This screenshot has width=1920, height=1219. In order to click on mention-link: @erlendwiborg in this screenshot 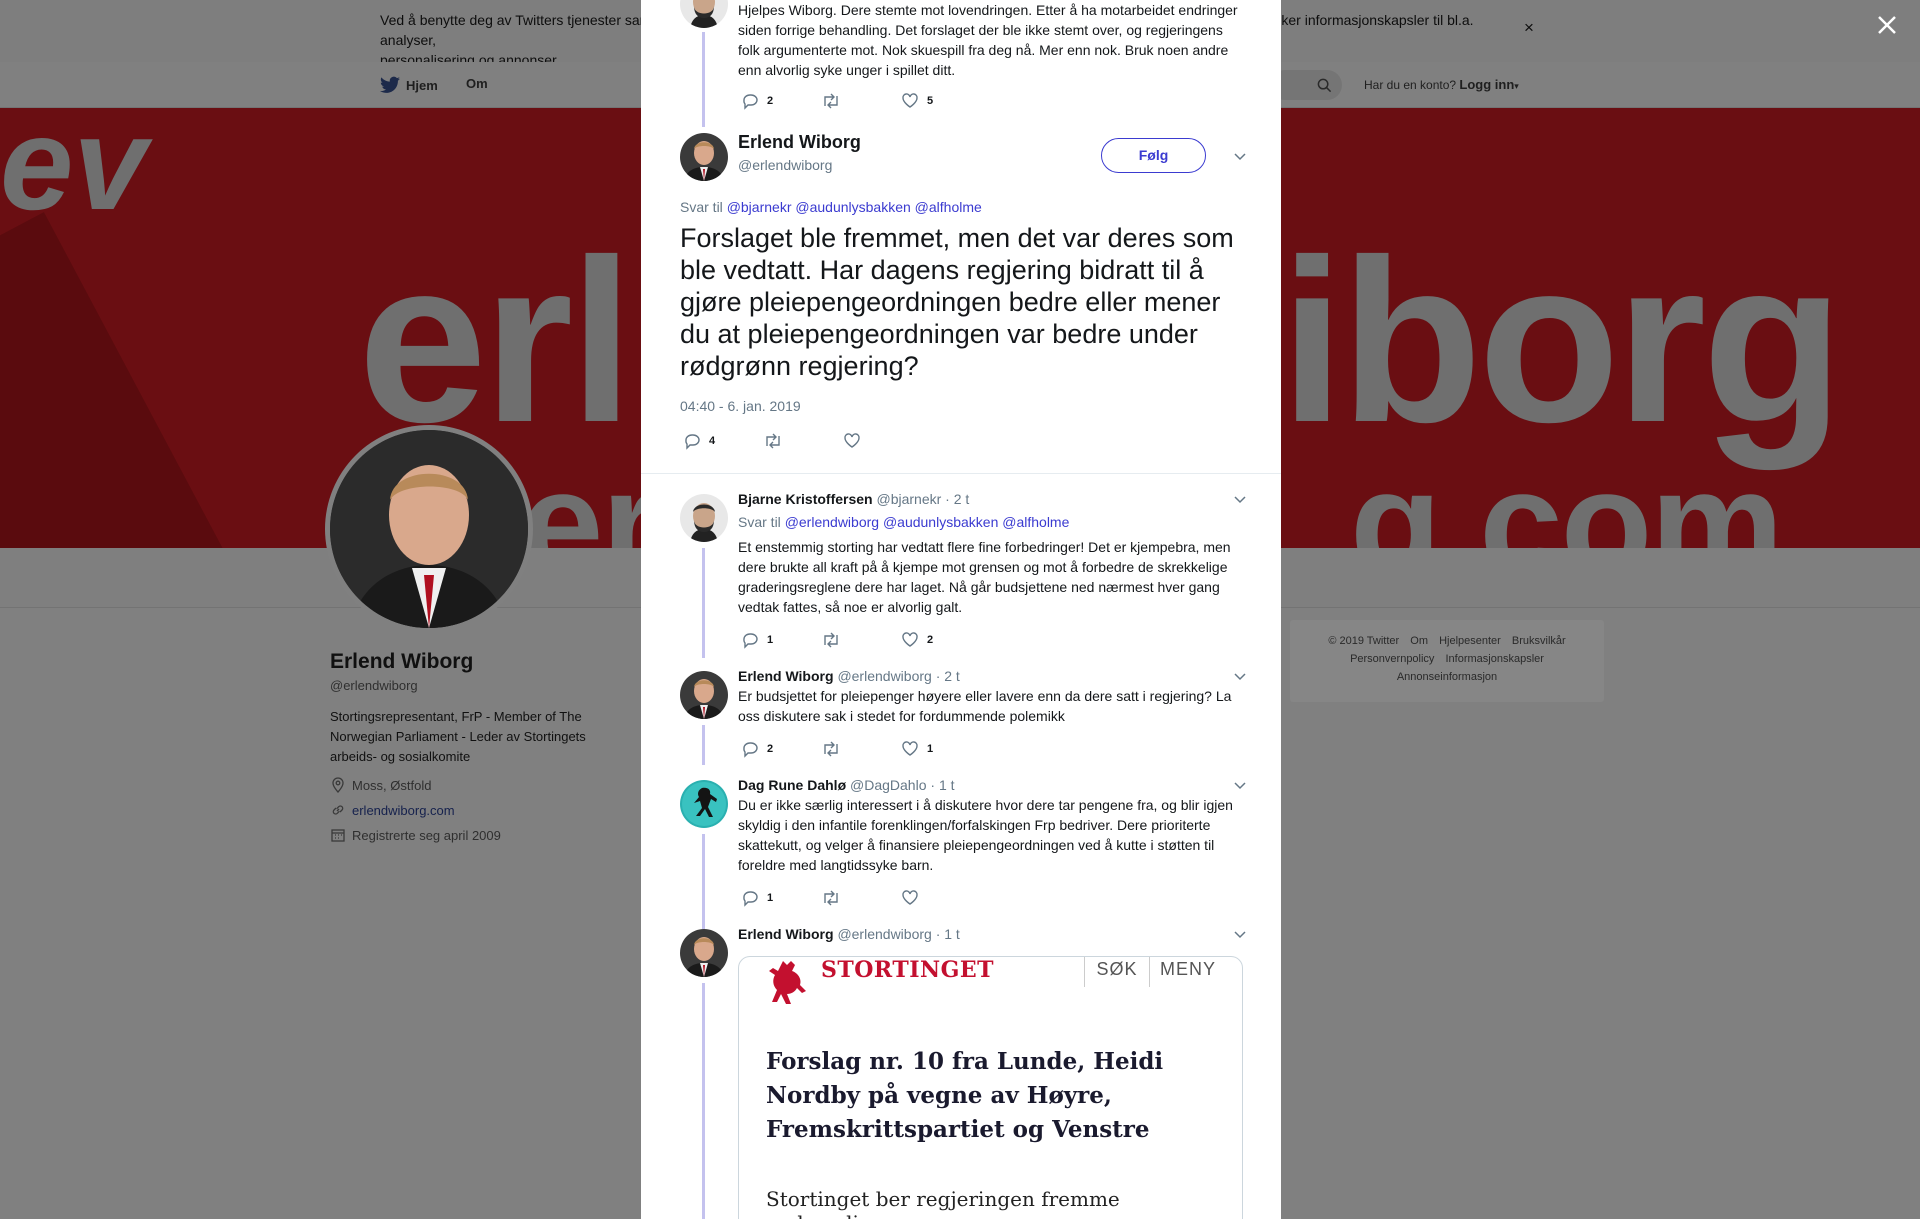, I will do `click(832, 522)`.